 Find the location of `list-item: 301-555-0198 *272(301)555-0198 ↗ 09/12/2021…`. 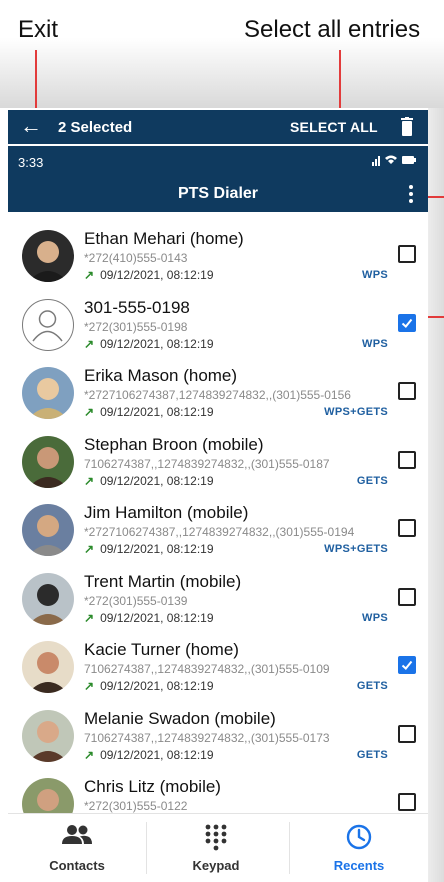

list-item: 301-555-0198 *272(301)555-0198 ↗ 09/12/2021… is located at coordinates (218, 323).